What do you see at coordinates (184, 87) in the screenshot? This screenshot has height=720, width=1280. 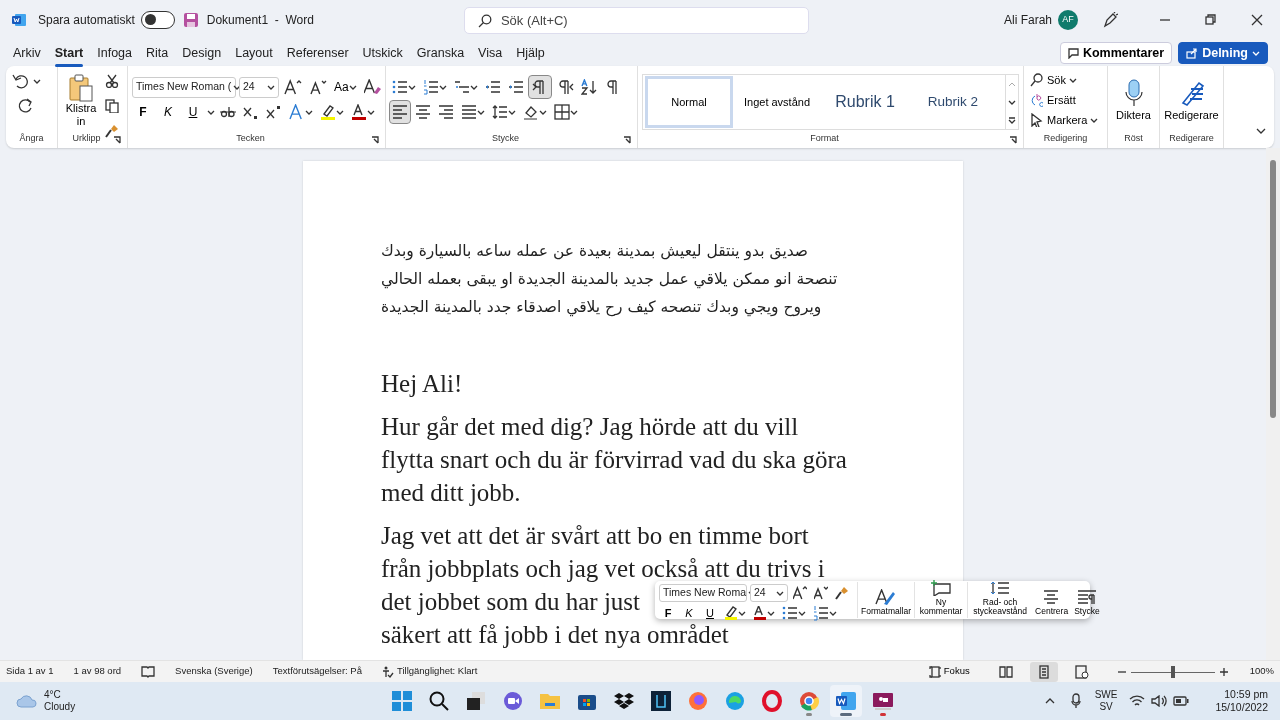 I see `font-name-dropdown: Times New Roman (` at bounding box center [184, 87].